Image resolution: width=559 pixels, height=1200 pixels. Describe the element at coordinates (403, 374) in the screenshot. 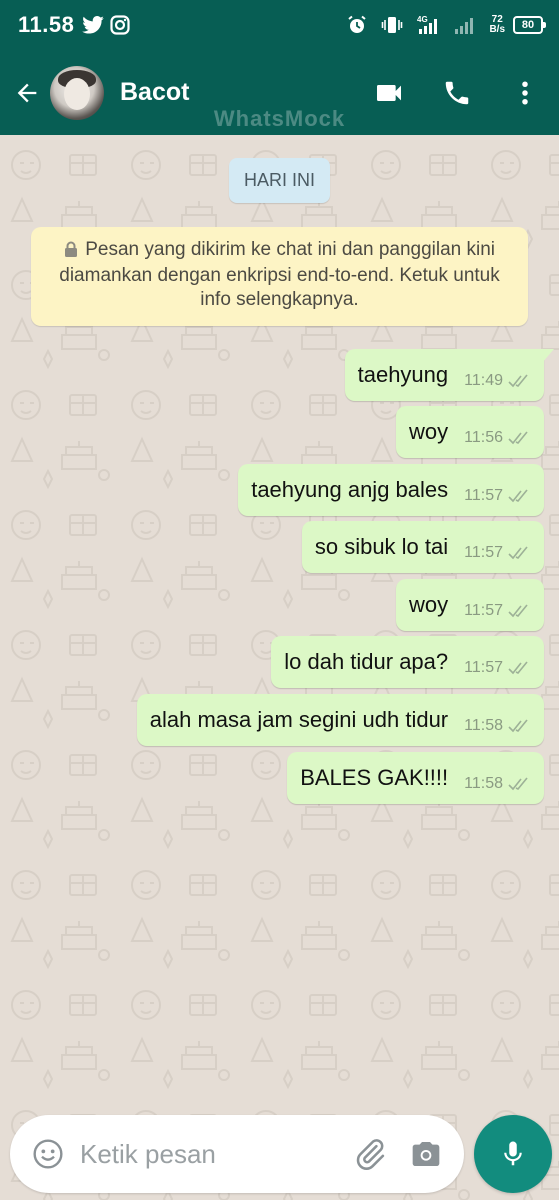

I see `message-text: taehyung` at that location.